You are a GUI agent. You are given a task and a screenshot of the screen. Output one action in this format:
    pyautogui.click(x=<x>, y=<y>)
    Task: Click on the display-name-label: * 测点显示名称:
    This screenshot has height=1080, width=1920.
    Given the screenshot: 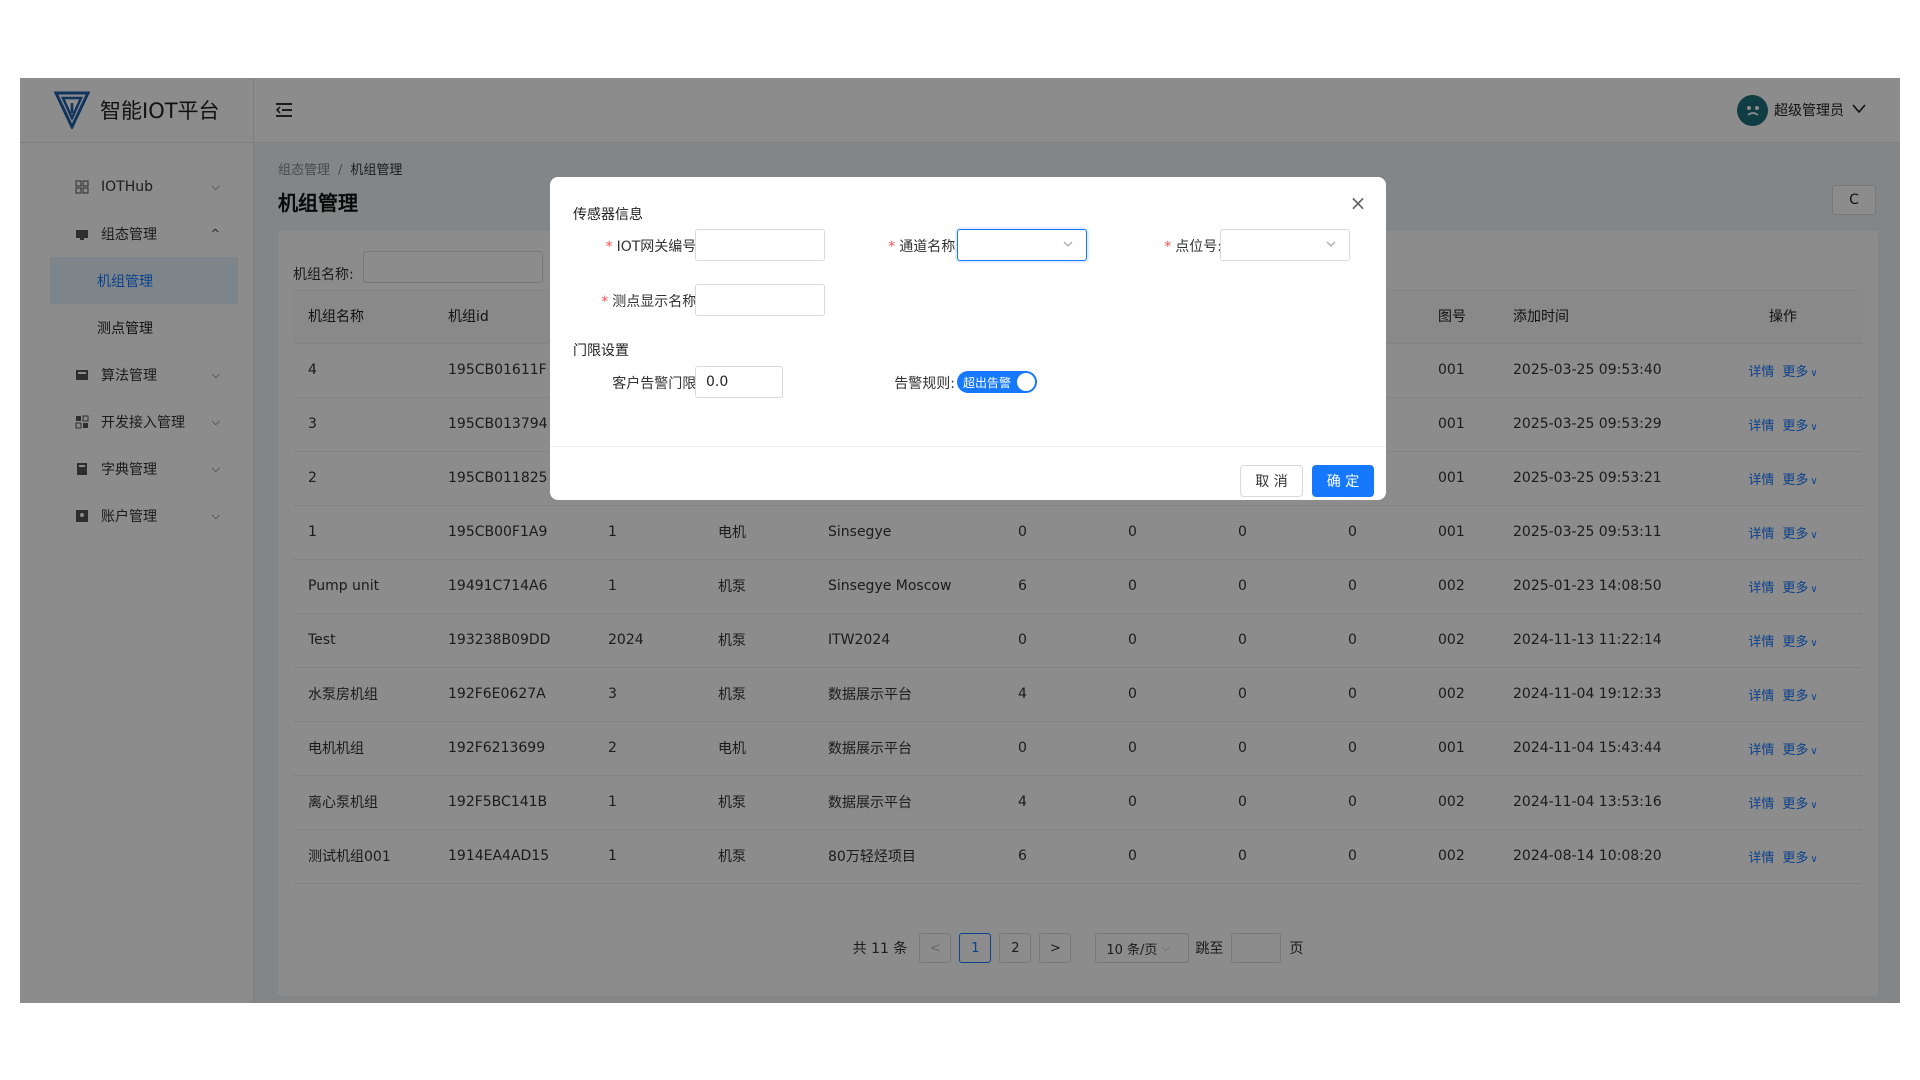 What is the action you would take?
    pyautogui.click(x=640, y=301)
    